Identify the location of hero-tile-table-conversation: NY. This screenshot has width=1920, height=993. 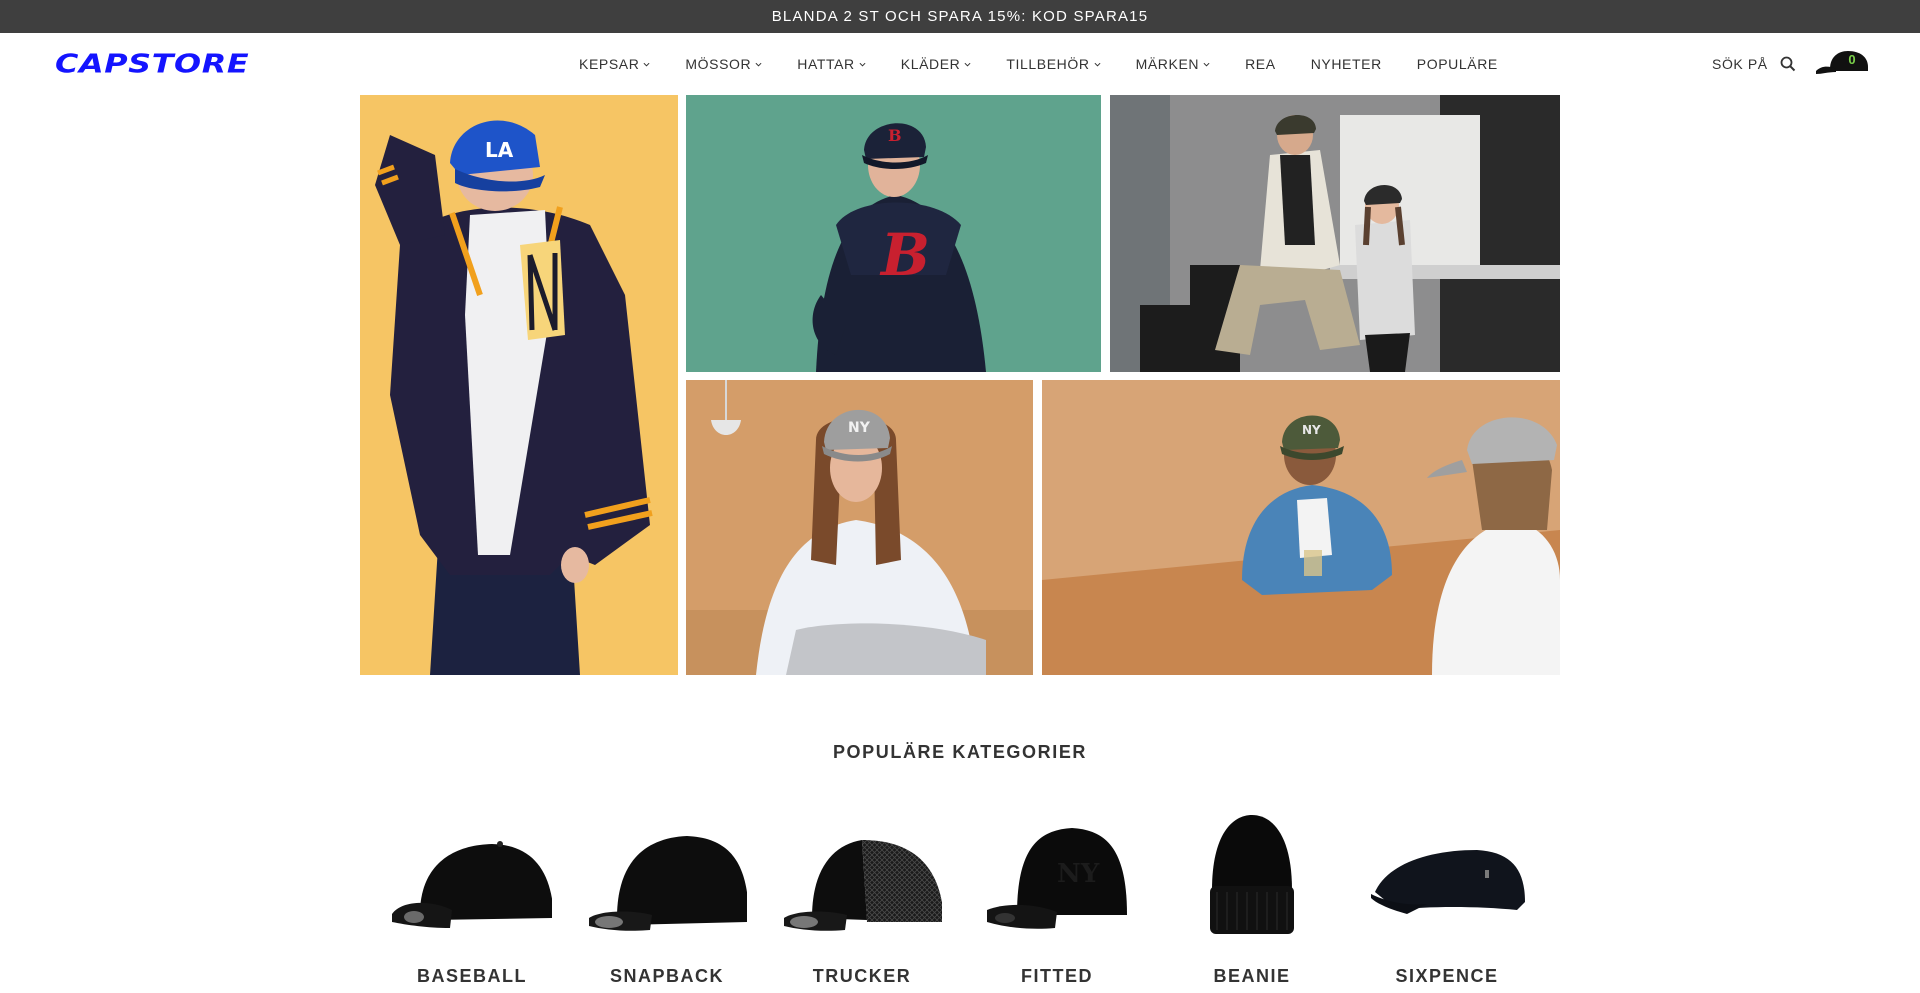
(1301, 527).